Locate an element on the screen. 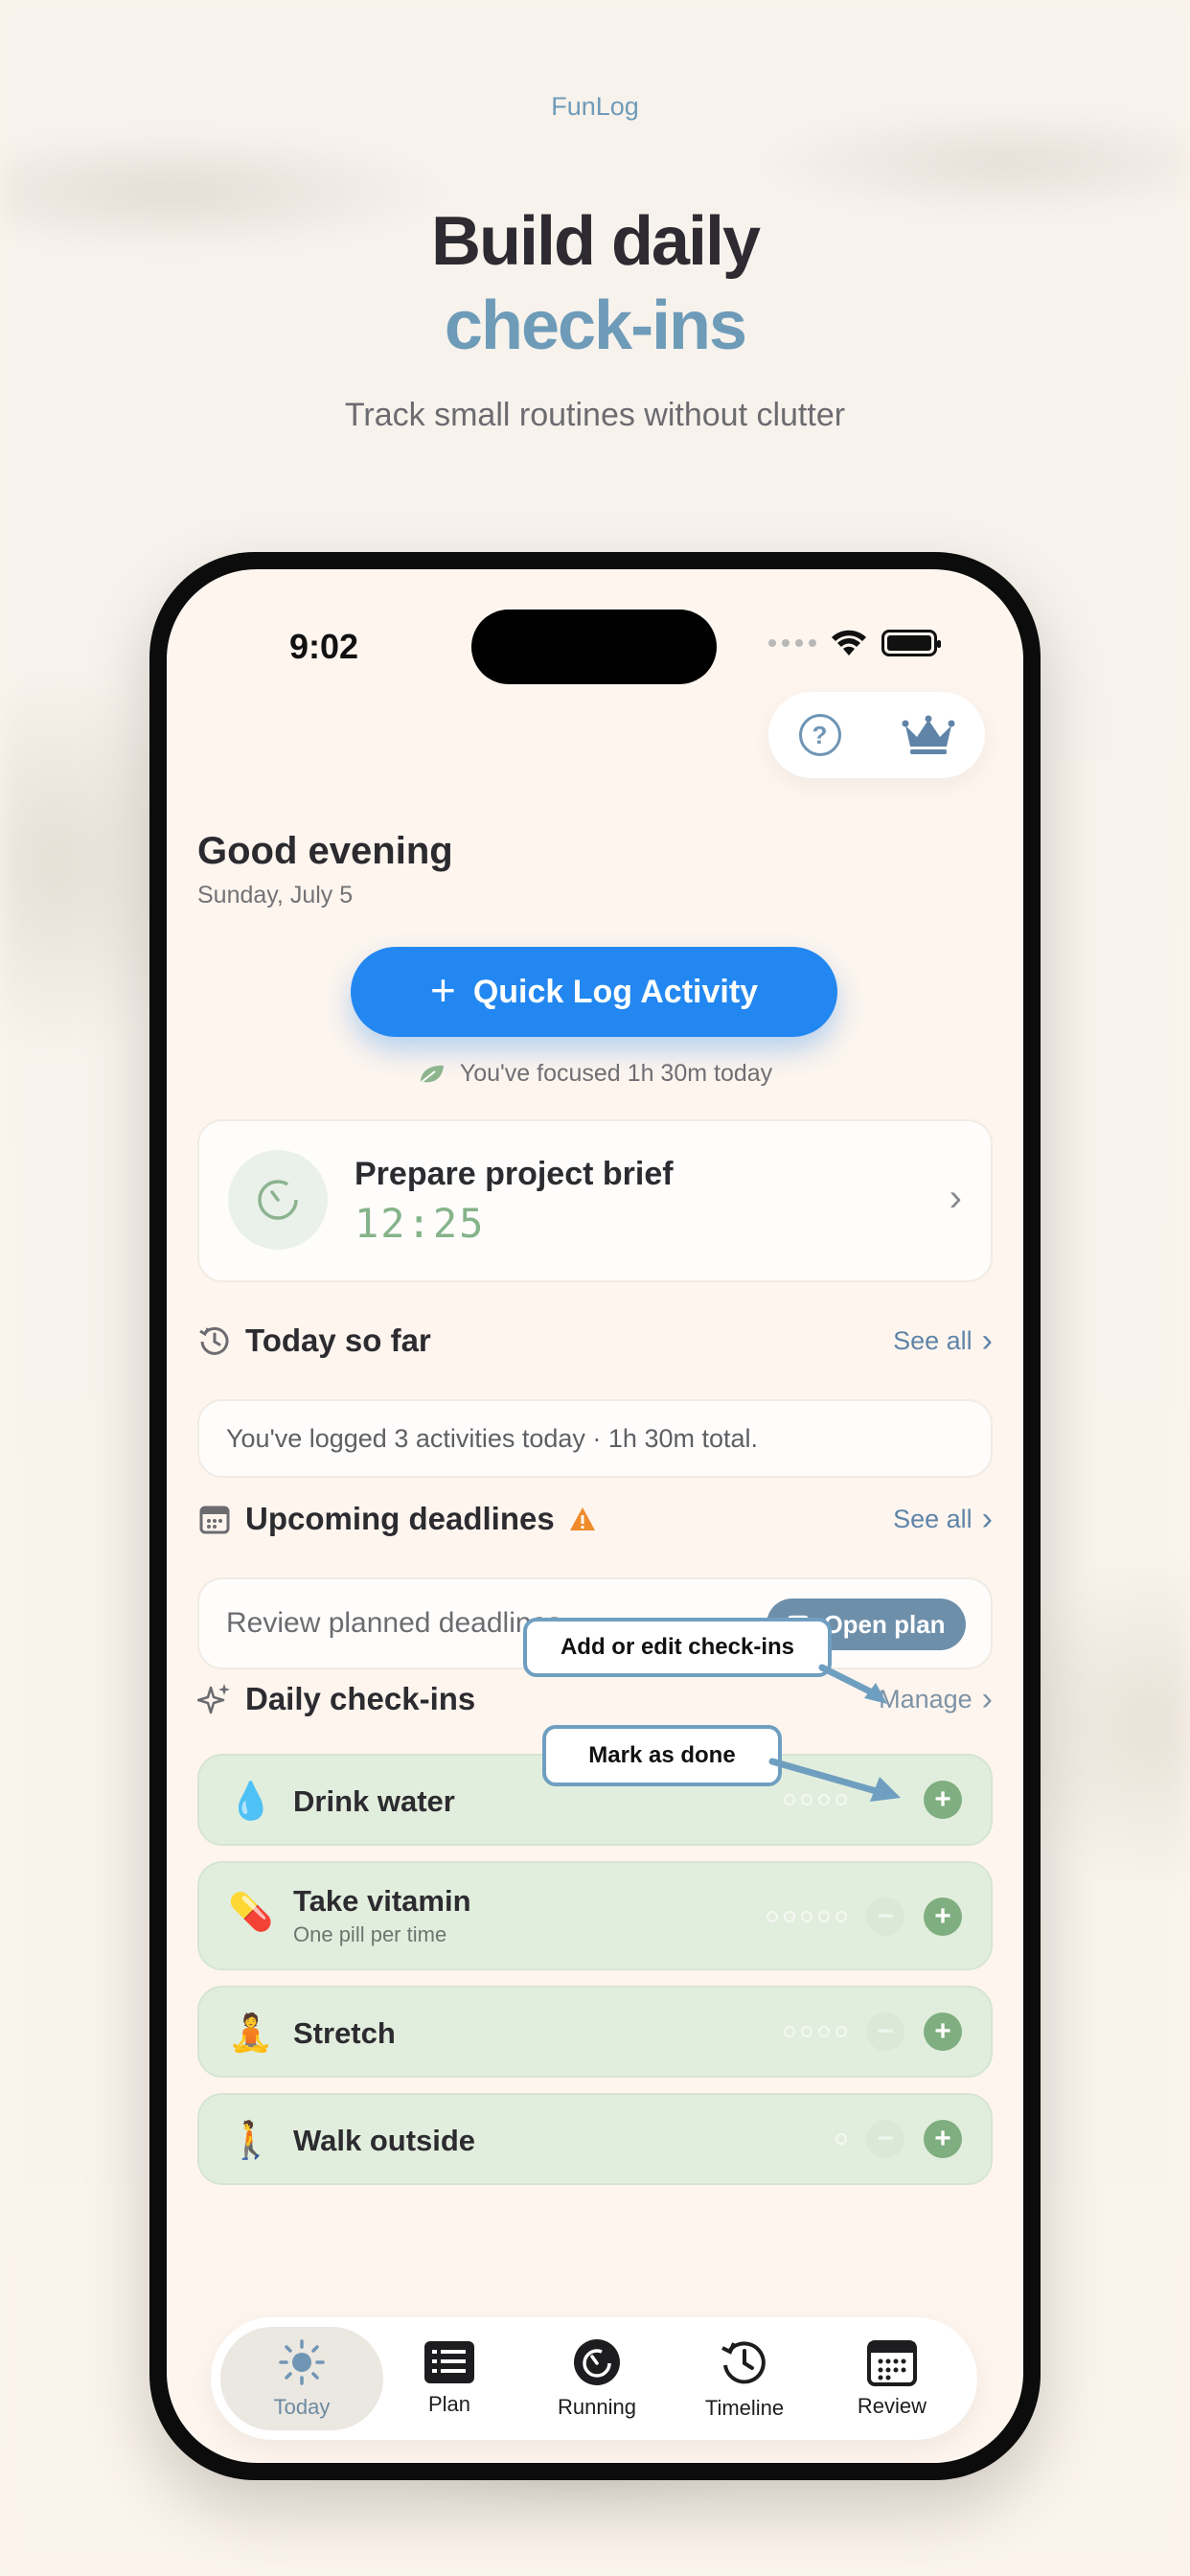  callout-edit-checkins: Add or edit check-ins is located at coordinates (678, 1647).